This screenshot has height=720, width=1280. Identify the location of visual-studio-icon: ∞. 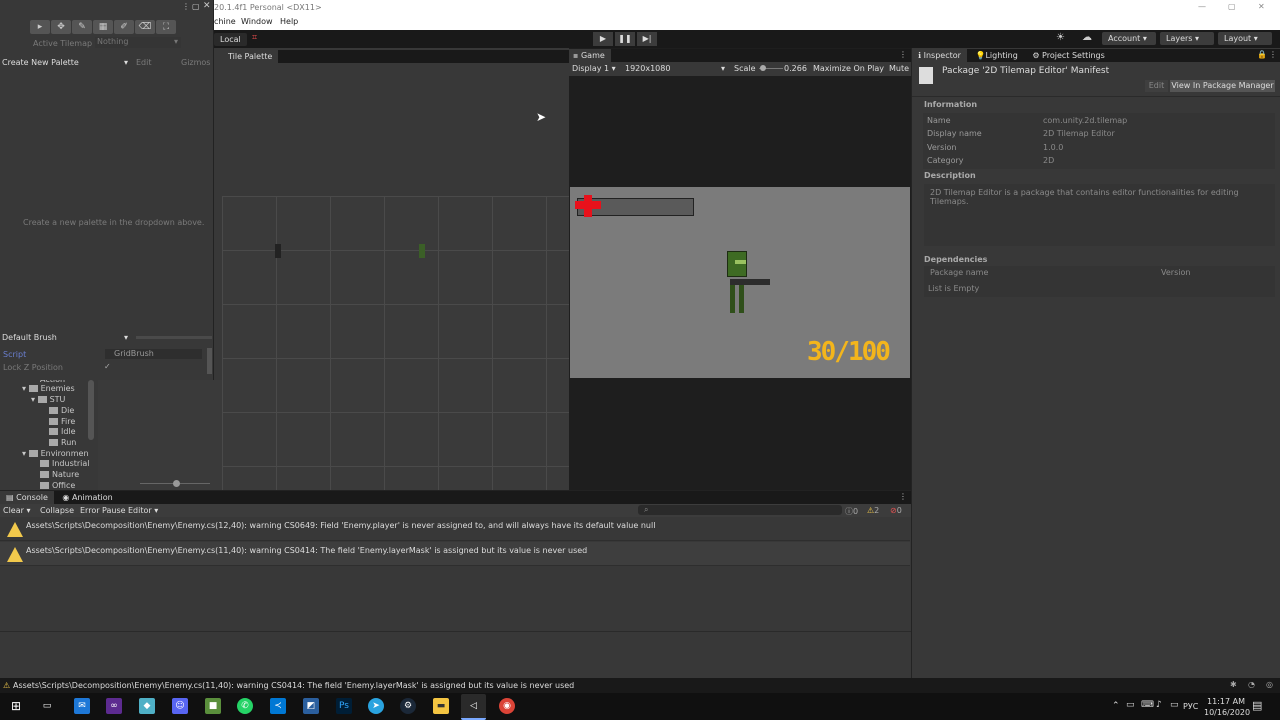
(114, 706).